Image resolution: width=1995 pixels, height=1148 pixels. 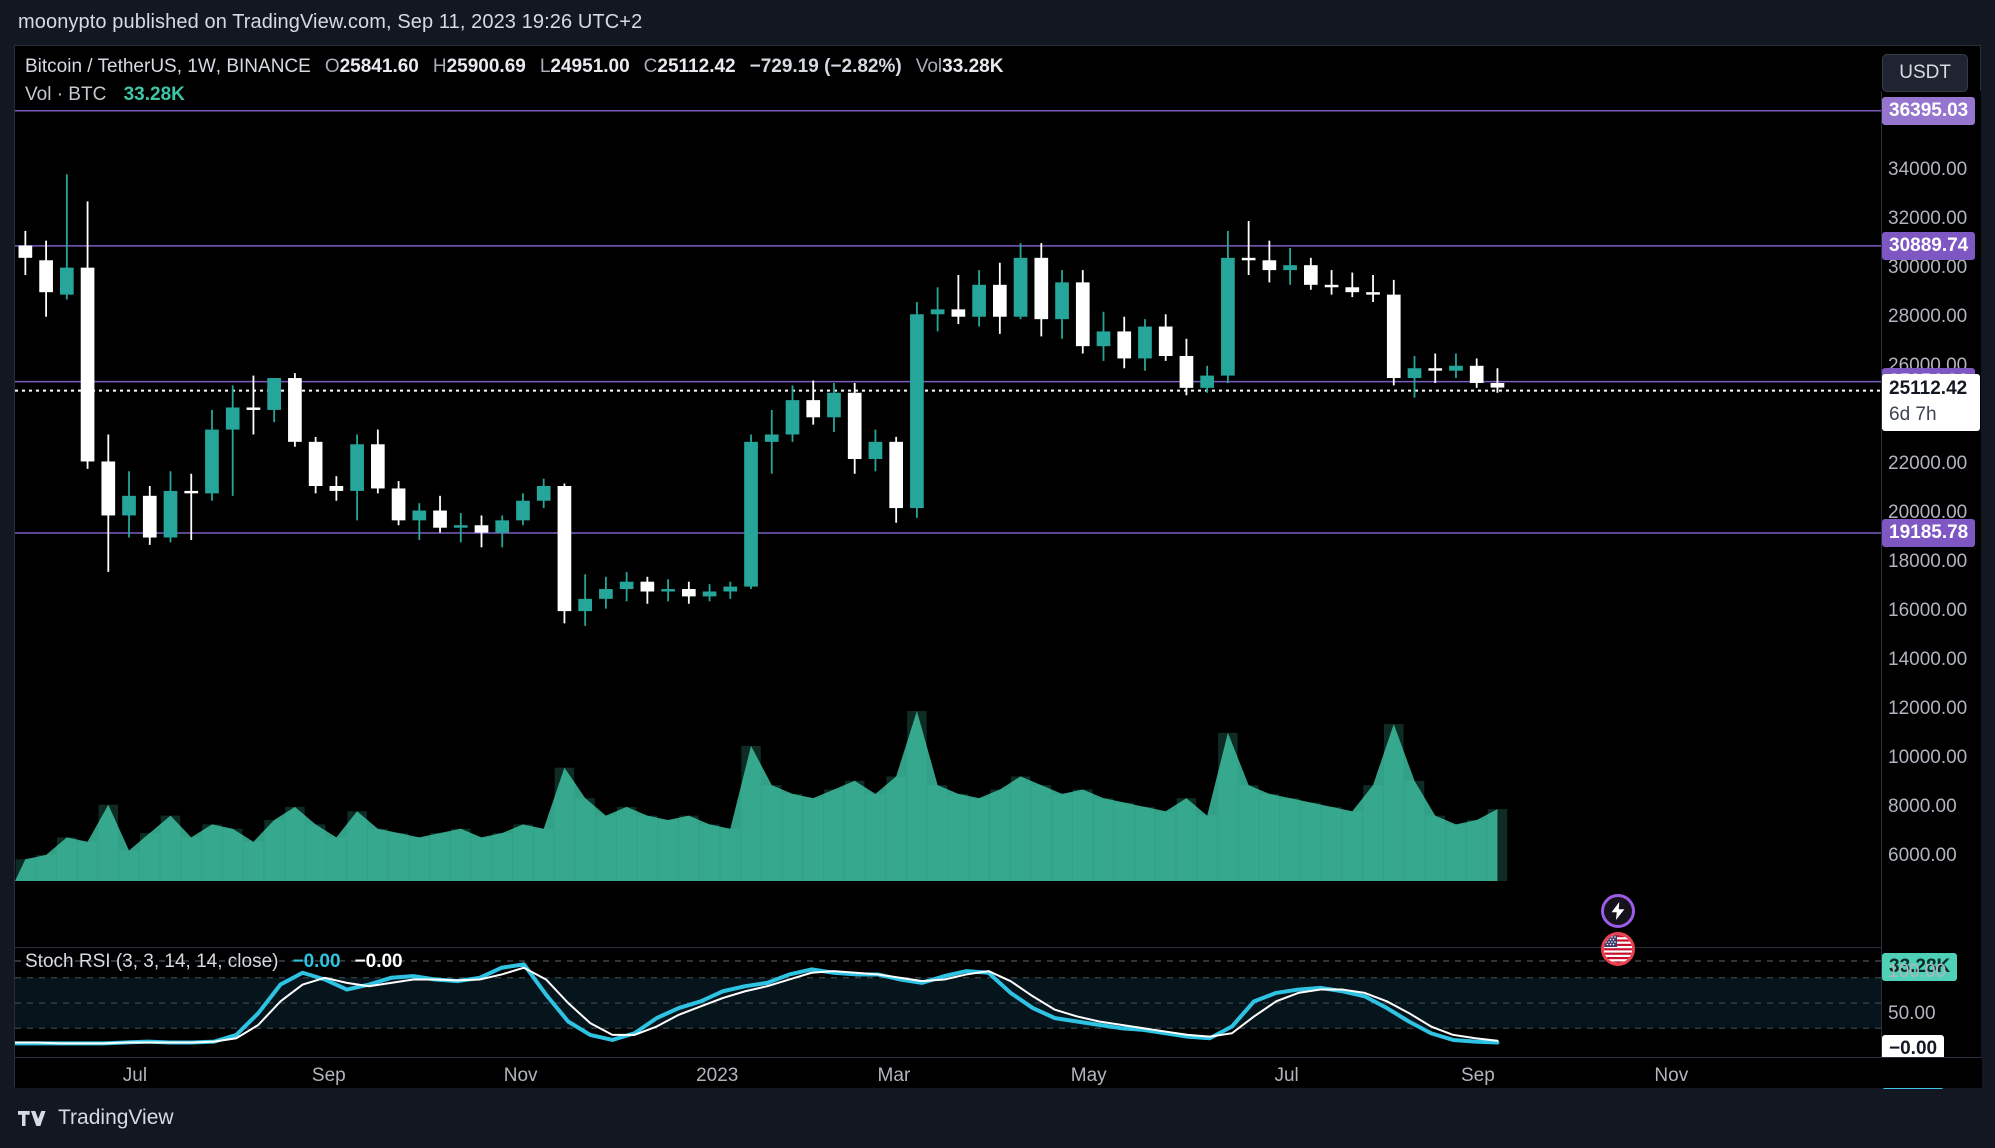 What do you see at coordinates (1928, 218) in the screenshot?
I see `price-tick-label: 32000.00` at bounding box center [1928, 218].